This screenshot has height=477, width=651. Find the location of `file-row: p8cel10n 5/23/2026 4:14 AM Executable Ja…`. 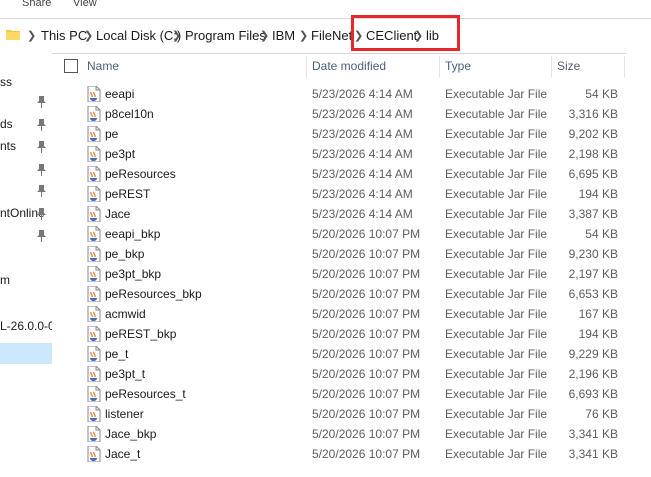

file-row: p8cel10n 5/23/2026 4:14 AM Executable Ja… is located at coordinates (339, 114).